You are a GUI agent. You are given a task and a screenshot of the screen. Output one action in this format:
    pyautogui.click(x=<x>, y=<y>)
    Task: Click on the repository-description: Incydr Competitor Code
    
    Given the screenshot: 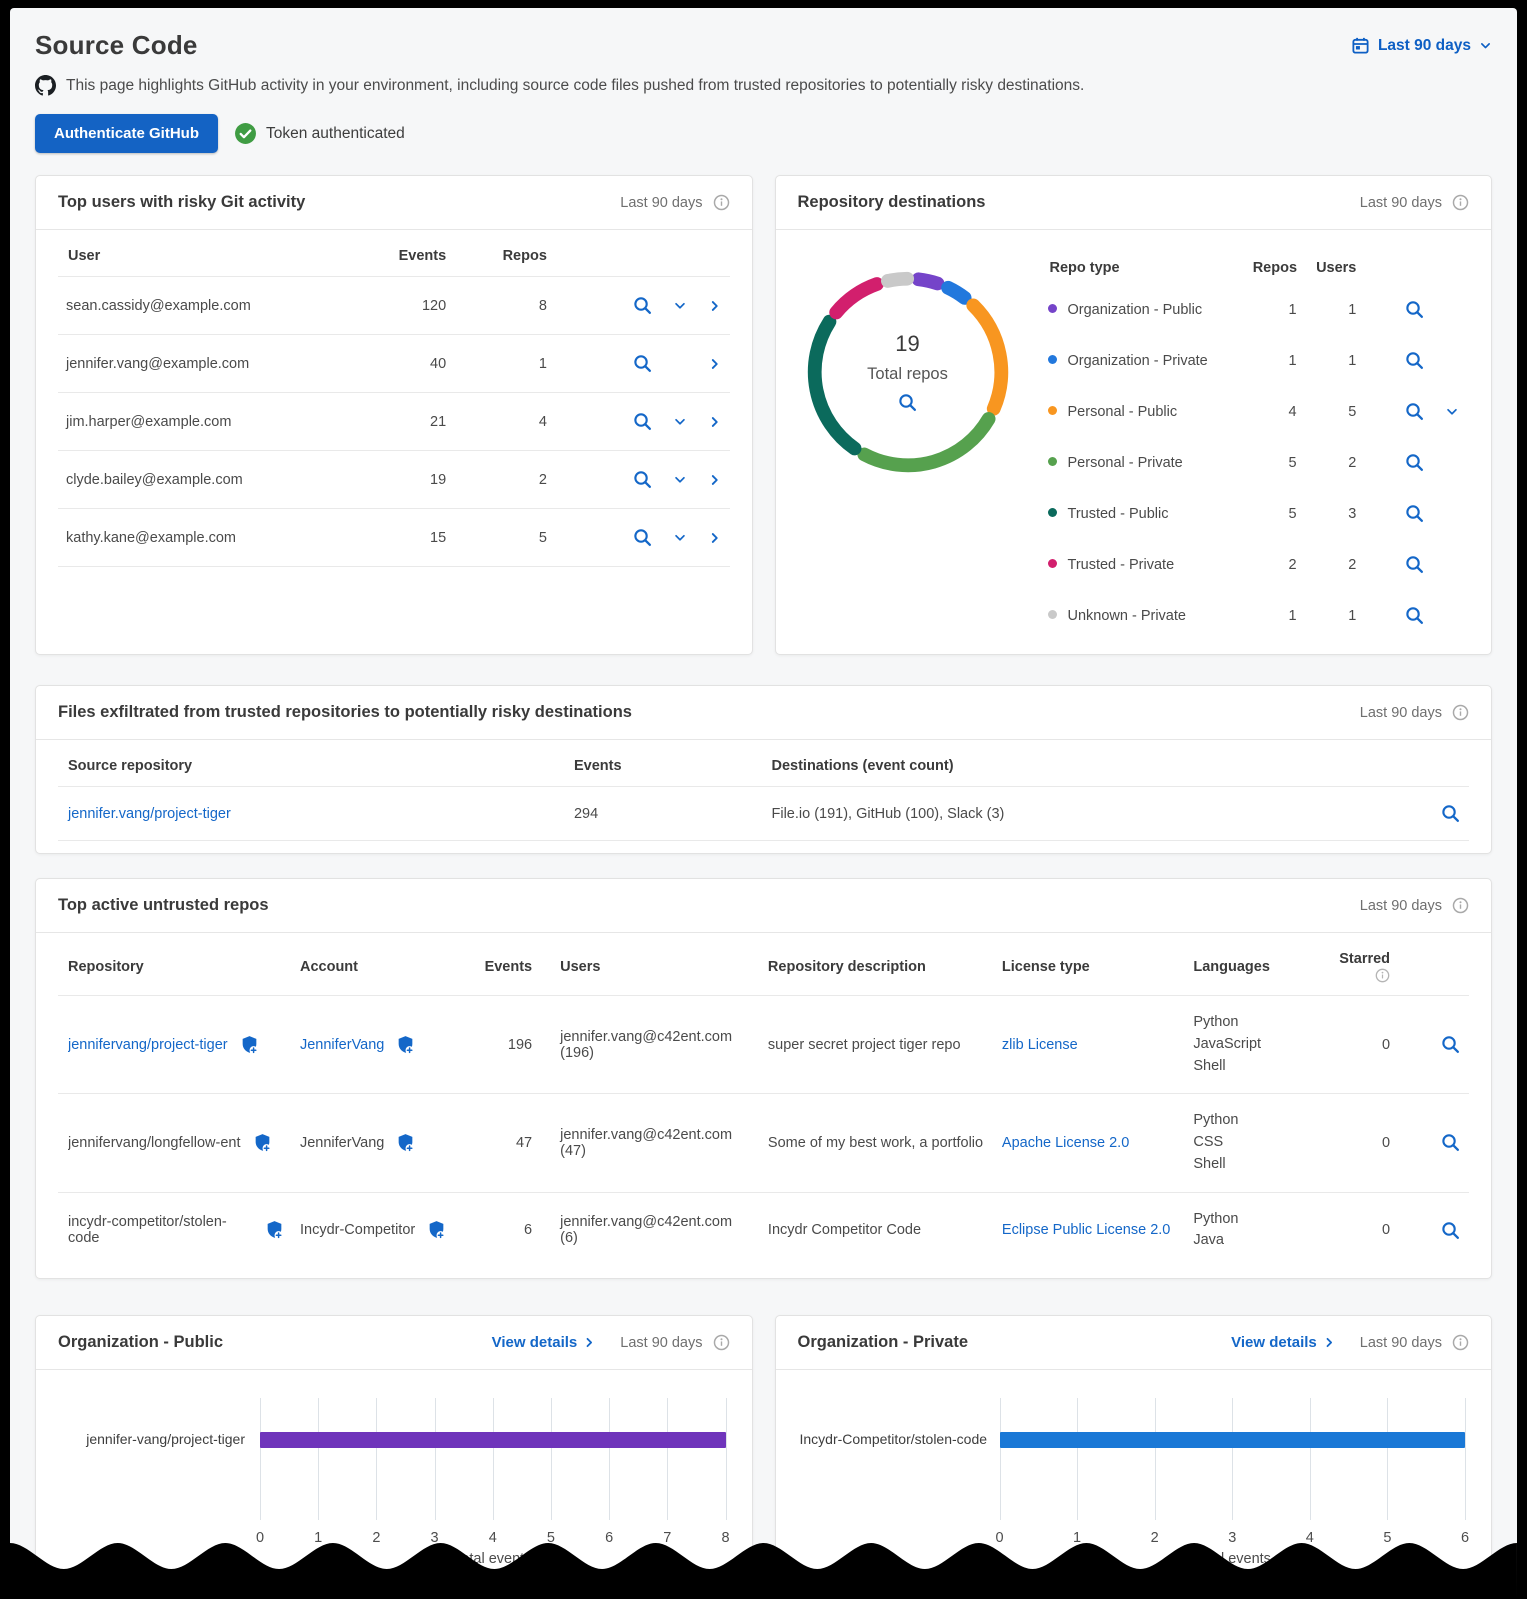 What is the action you would take?
    pyautogui.click(x=876, y=1229)
    